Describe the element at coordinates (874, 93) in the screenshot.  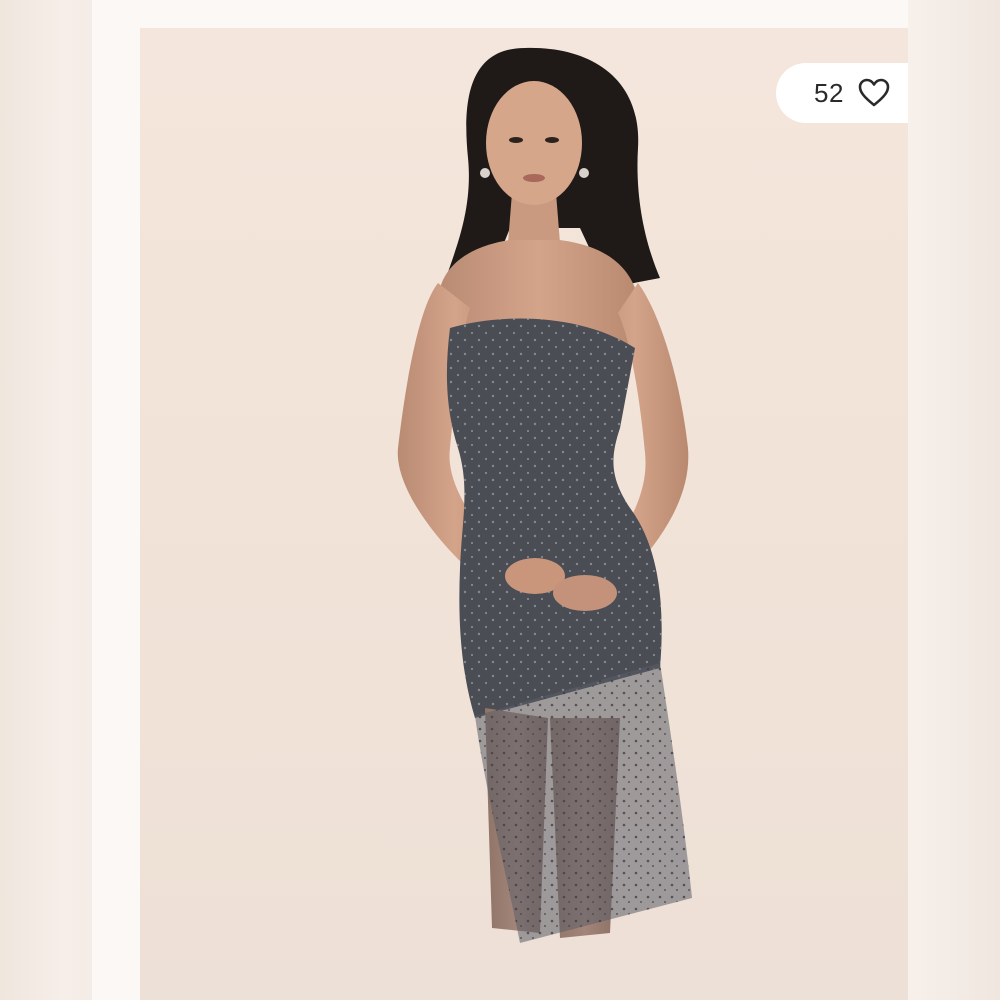
I see `heart-outline-icon` at that location.